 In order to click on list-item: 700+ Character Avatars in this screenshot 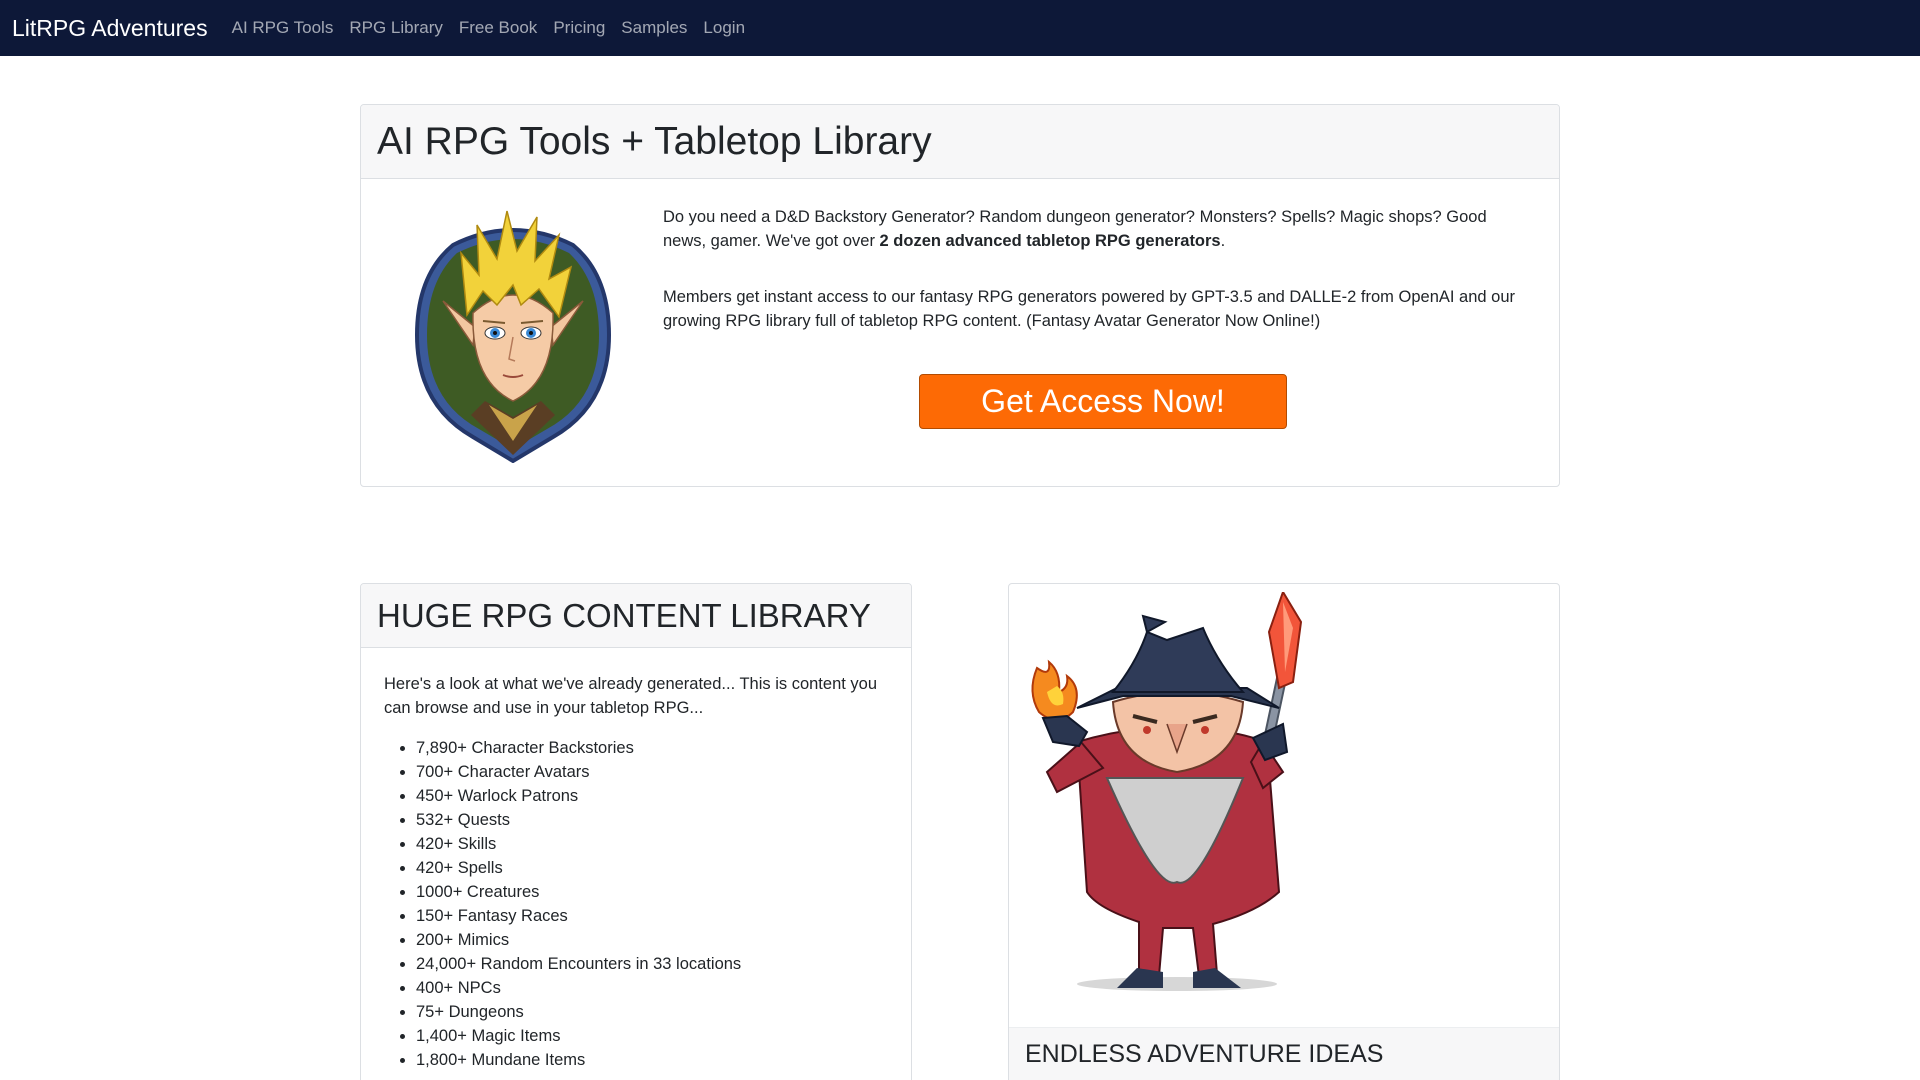, I will do `click(651, 772)`.